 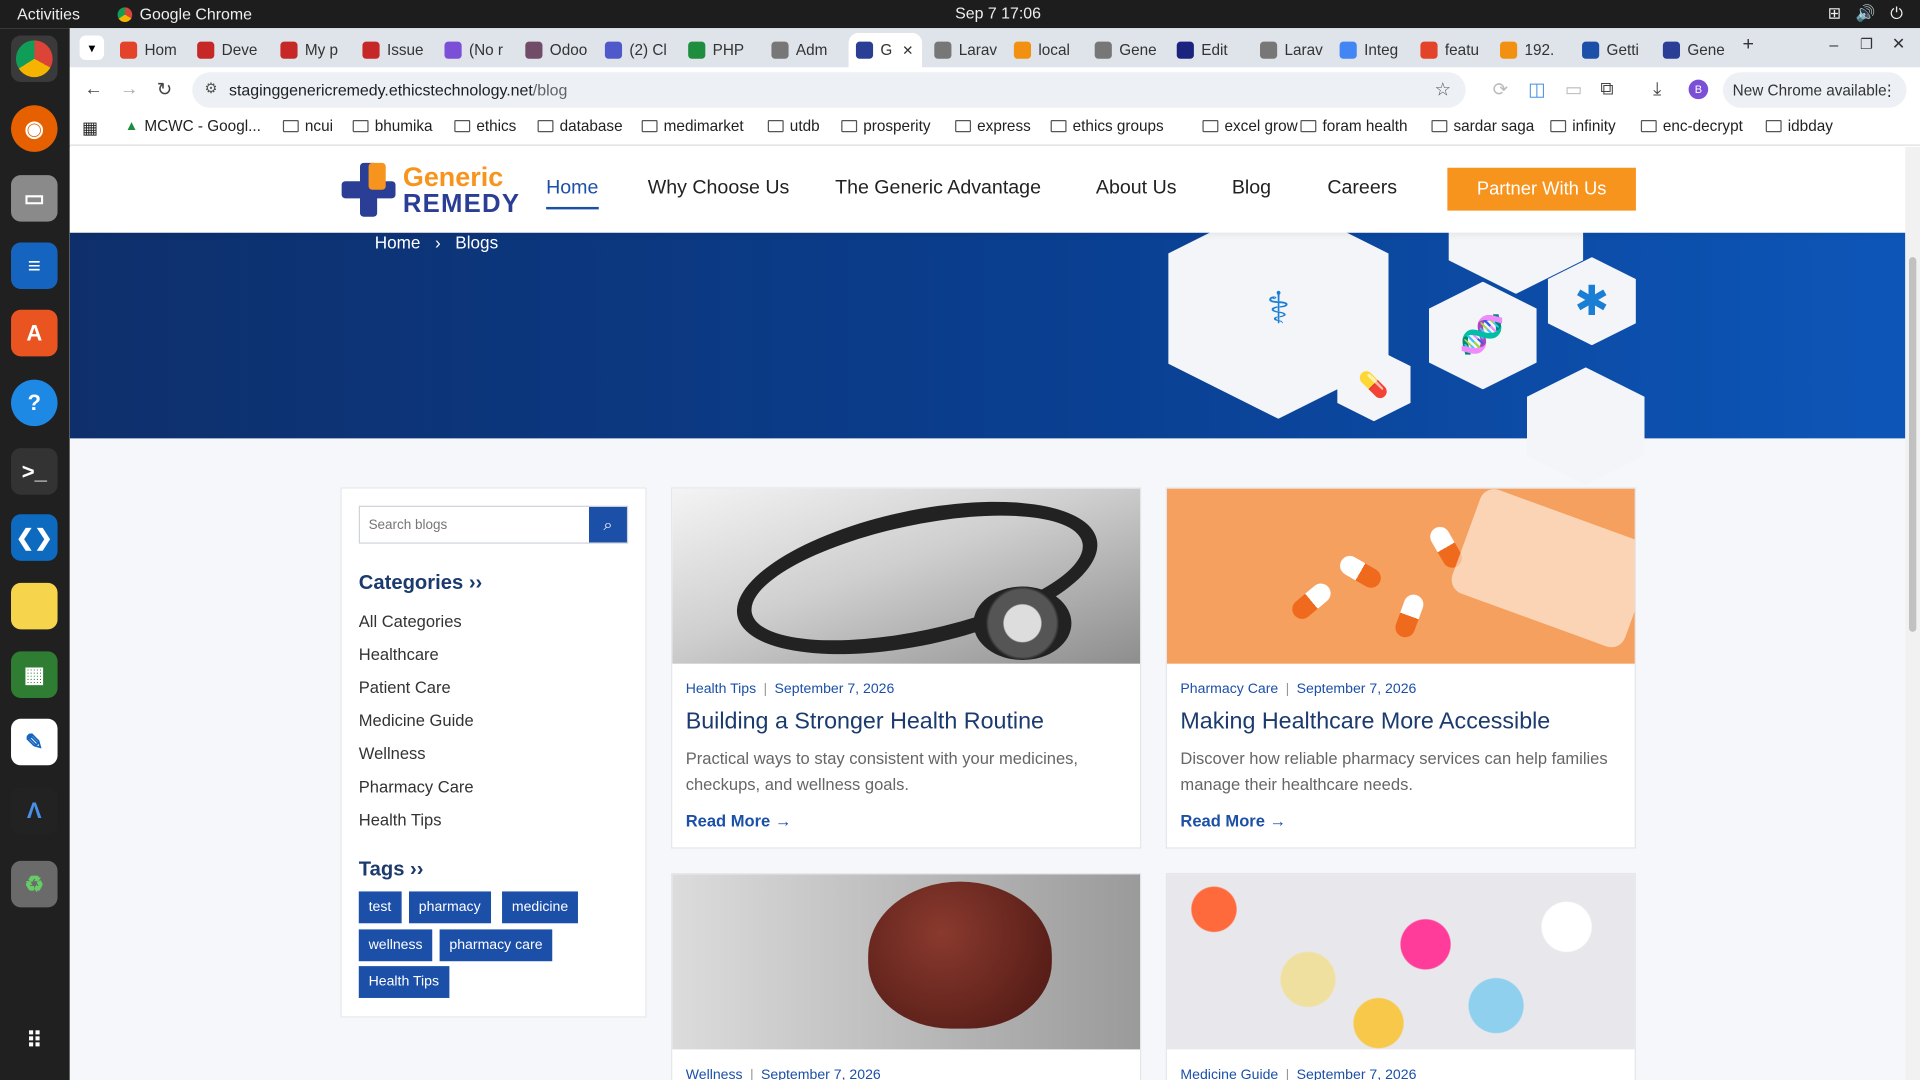 What do you see at coordinates (93, 88) in the screenshot?
I see `back-button: ←` at bounding box center [93, 88].